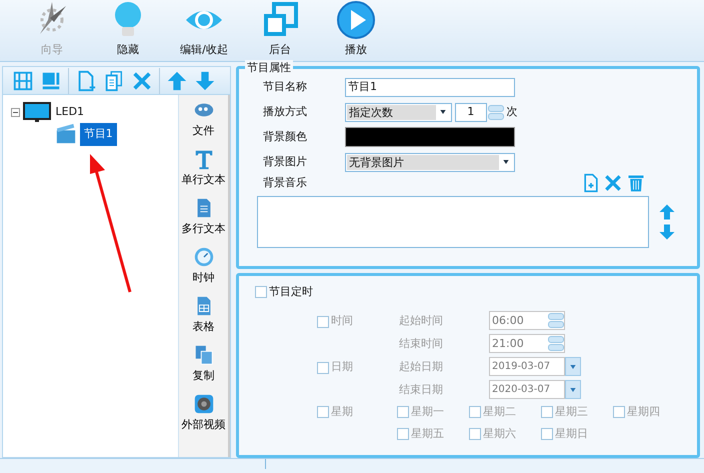 The width and height of the screenshot is (704, 473). I want to click on play-mode-dropdown: 指定次数, so click(398, 112).